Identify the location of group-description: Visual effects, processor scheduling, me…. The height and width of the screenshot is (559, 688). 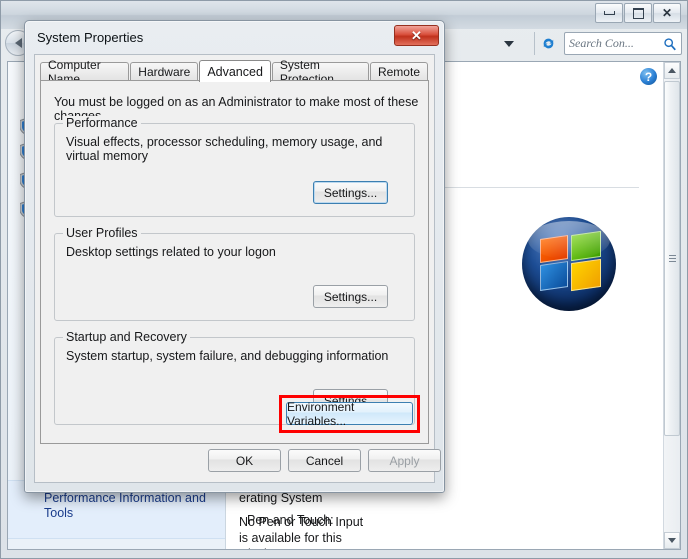
(224, 149).